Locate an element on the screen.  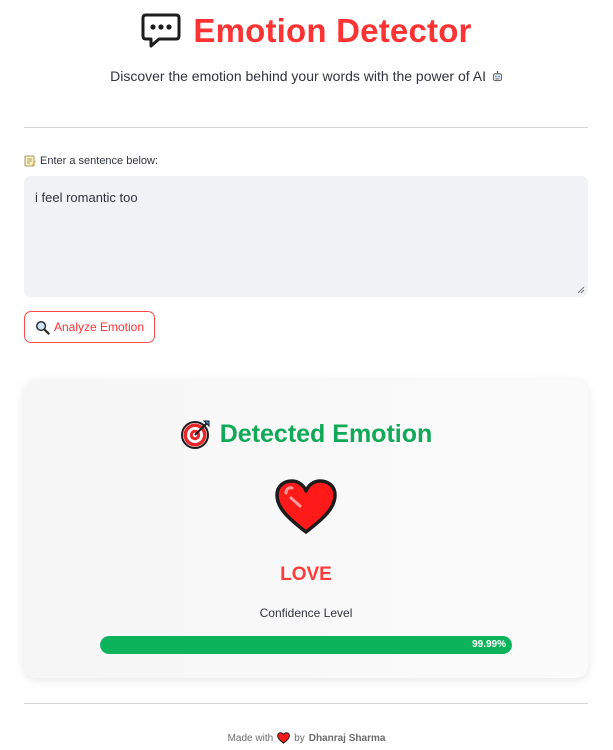
input-label-text: Enter a sentence below: is located at coordinates (99, 161).